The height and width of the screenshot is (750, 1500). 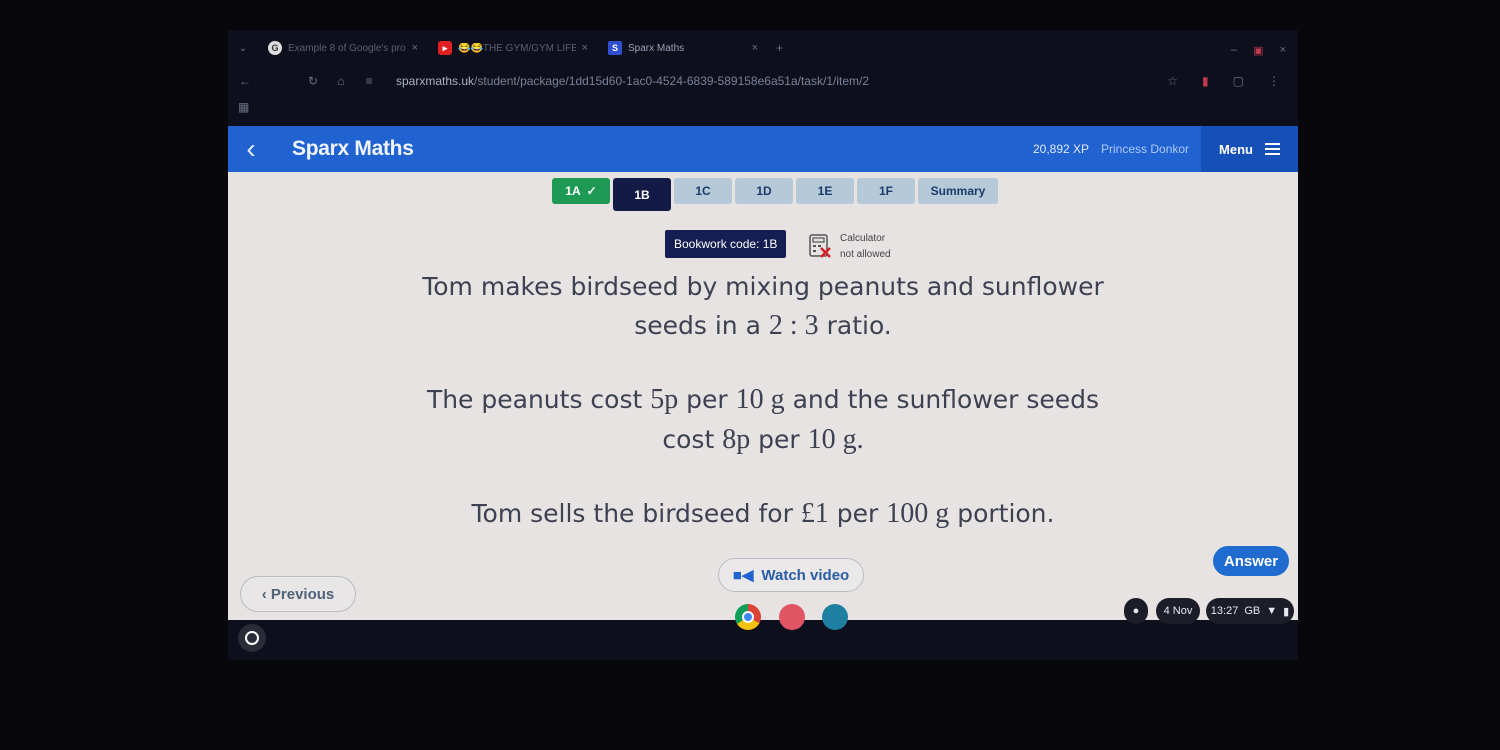 I want to click on tab-summary: Summary, so click(x=958, y=191).